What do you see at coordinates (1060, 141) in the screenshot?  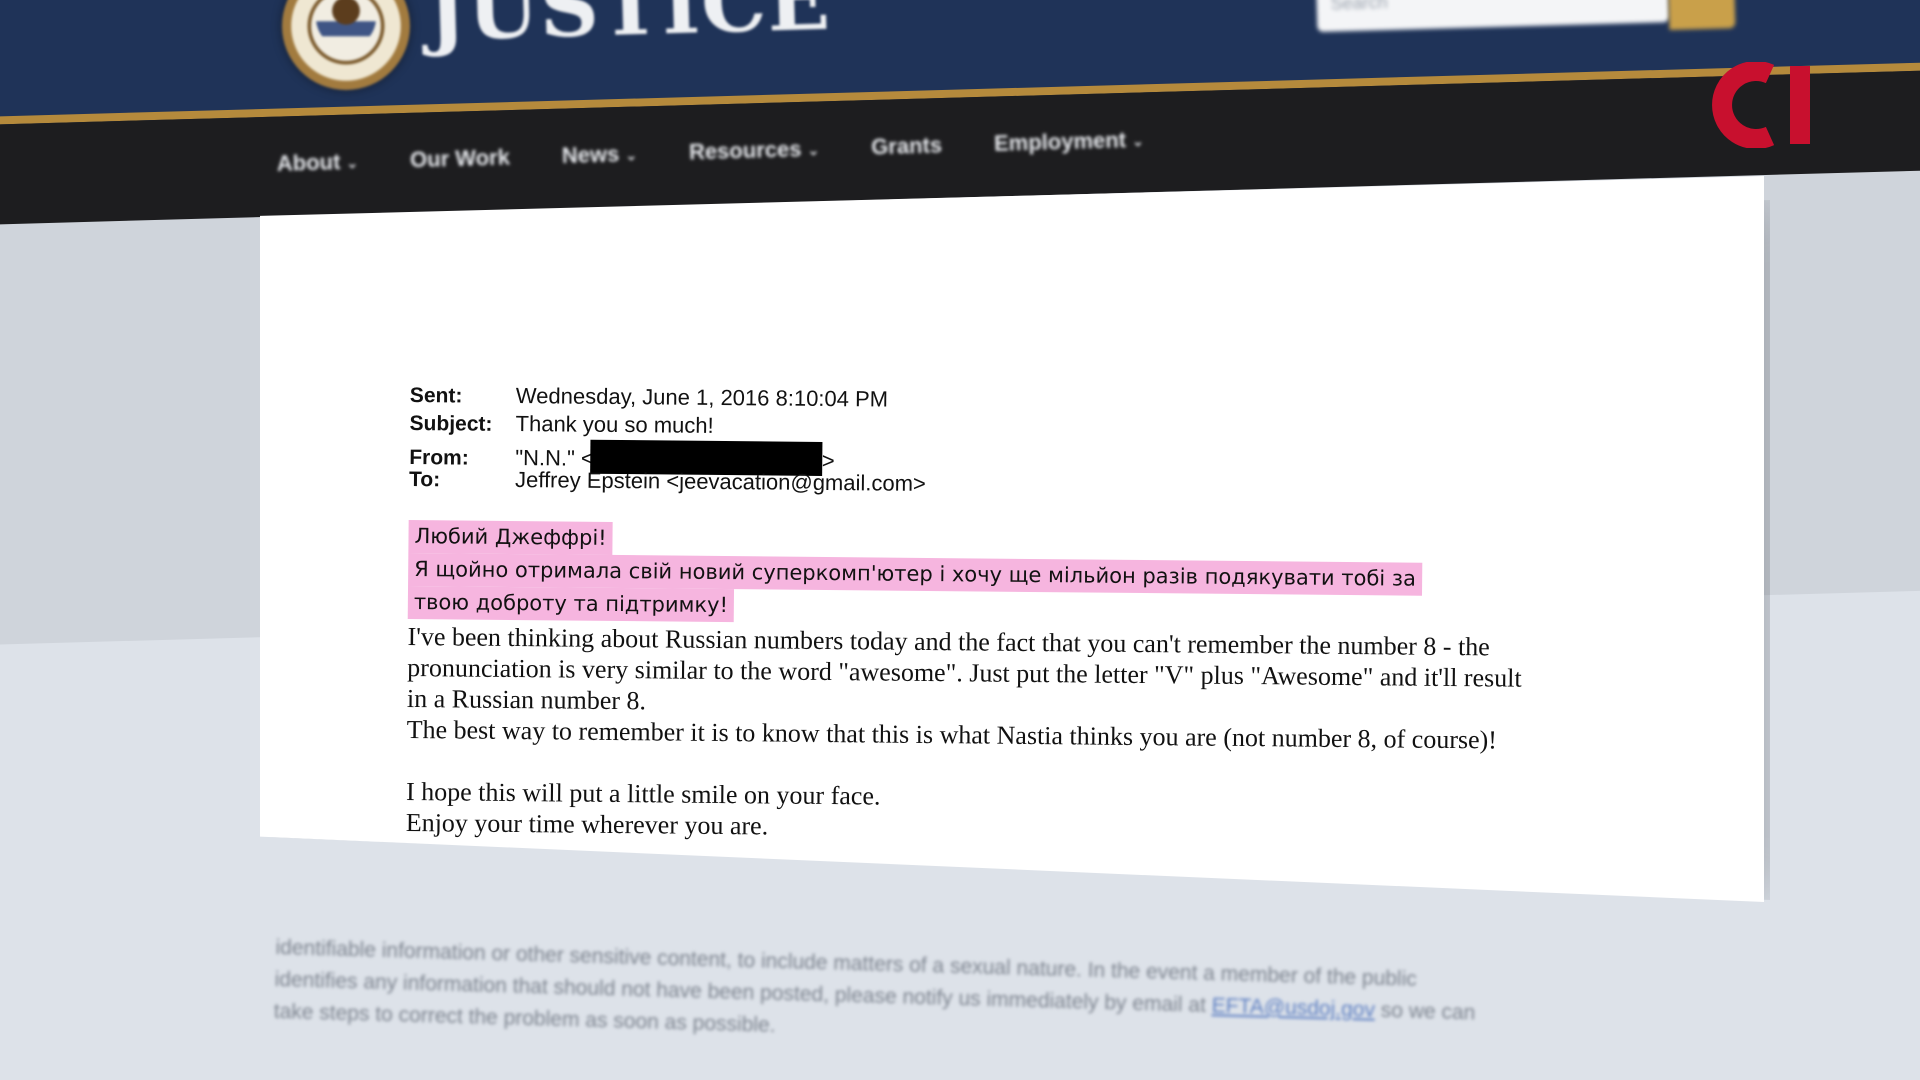 I see `nav-label: Employment` at bounding box center [1060, 141].